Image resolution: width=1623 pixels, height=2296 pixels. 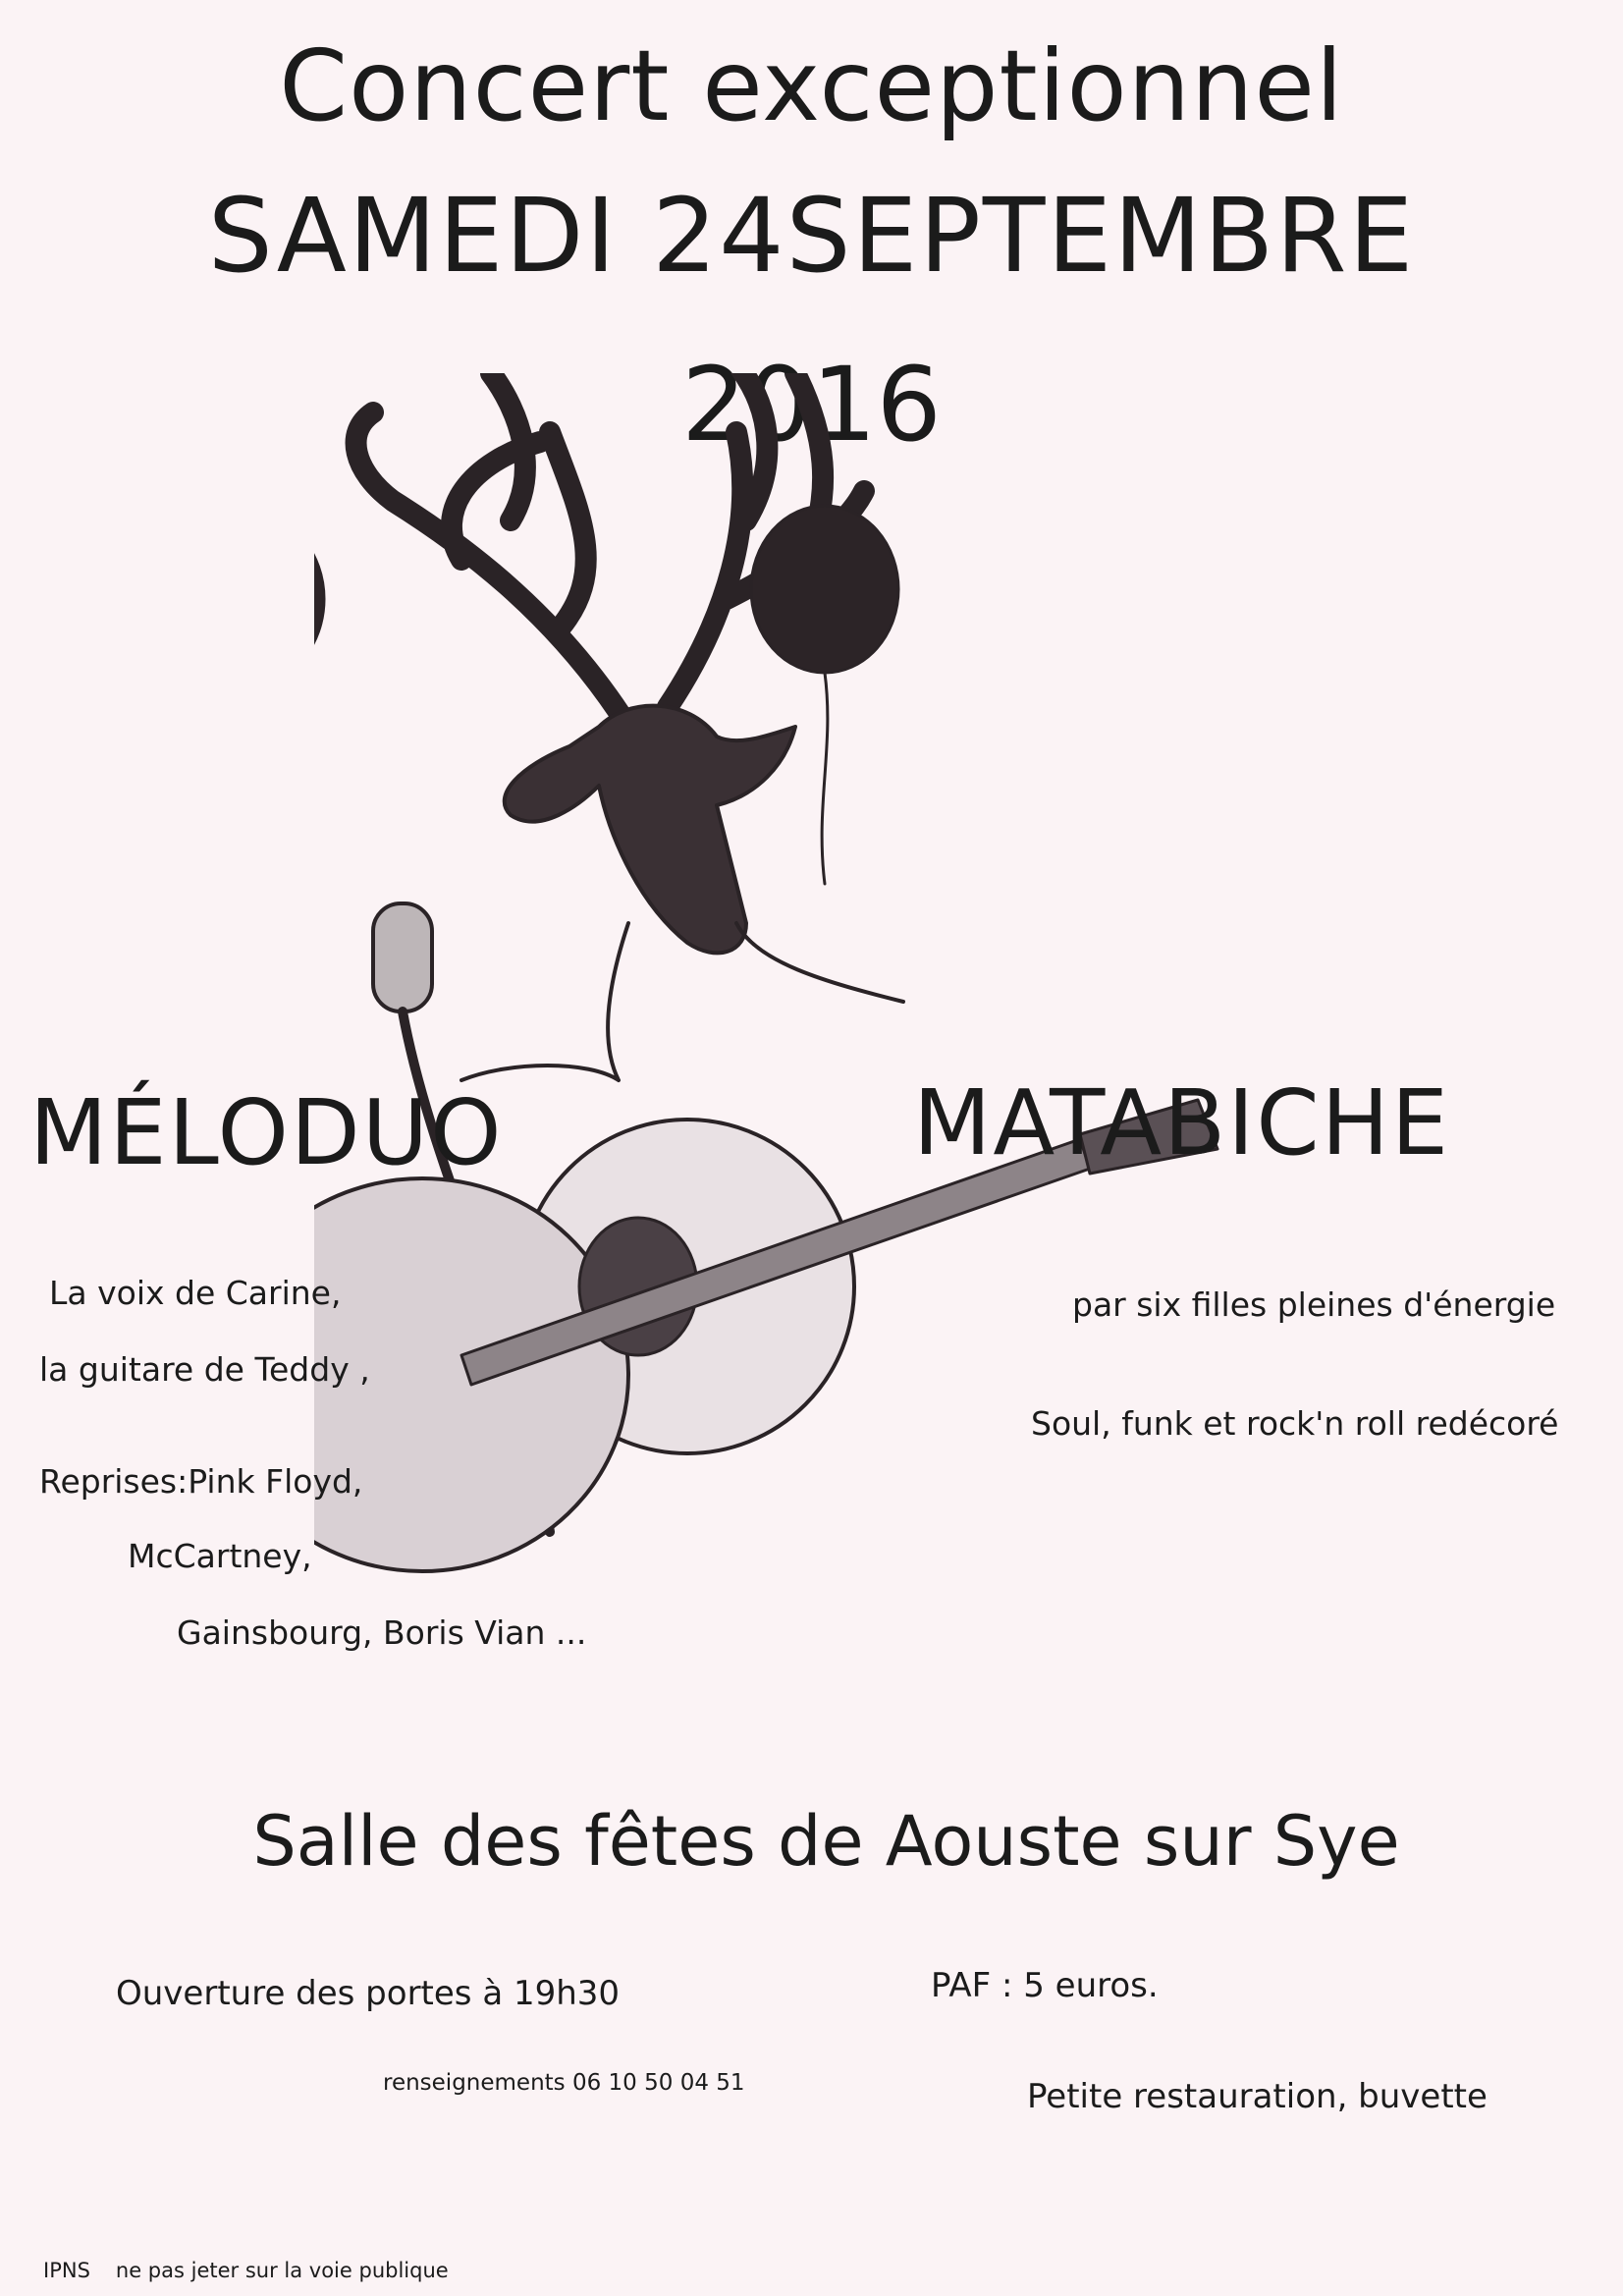 What do you see at coordinates (196, 1293) in the screenshot?
I see `meloduo-line: La voix de Carine,` at bounding box center [196, 1293].